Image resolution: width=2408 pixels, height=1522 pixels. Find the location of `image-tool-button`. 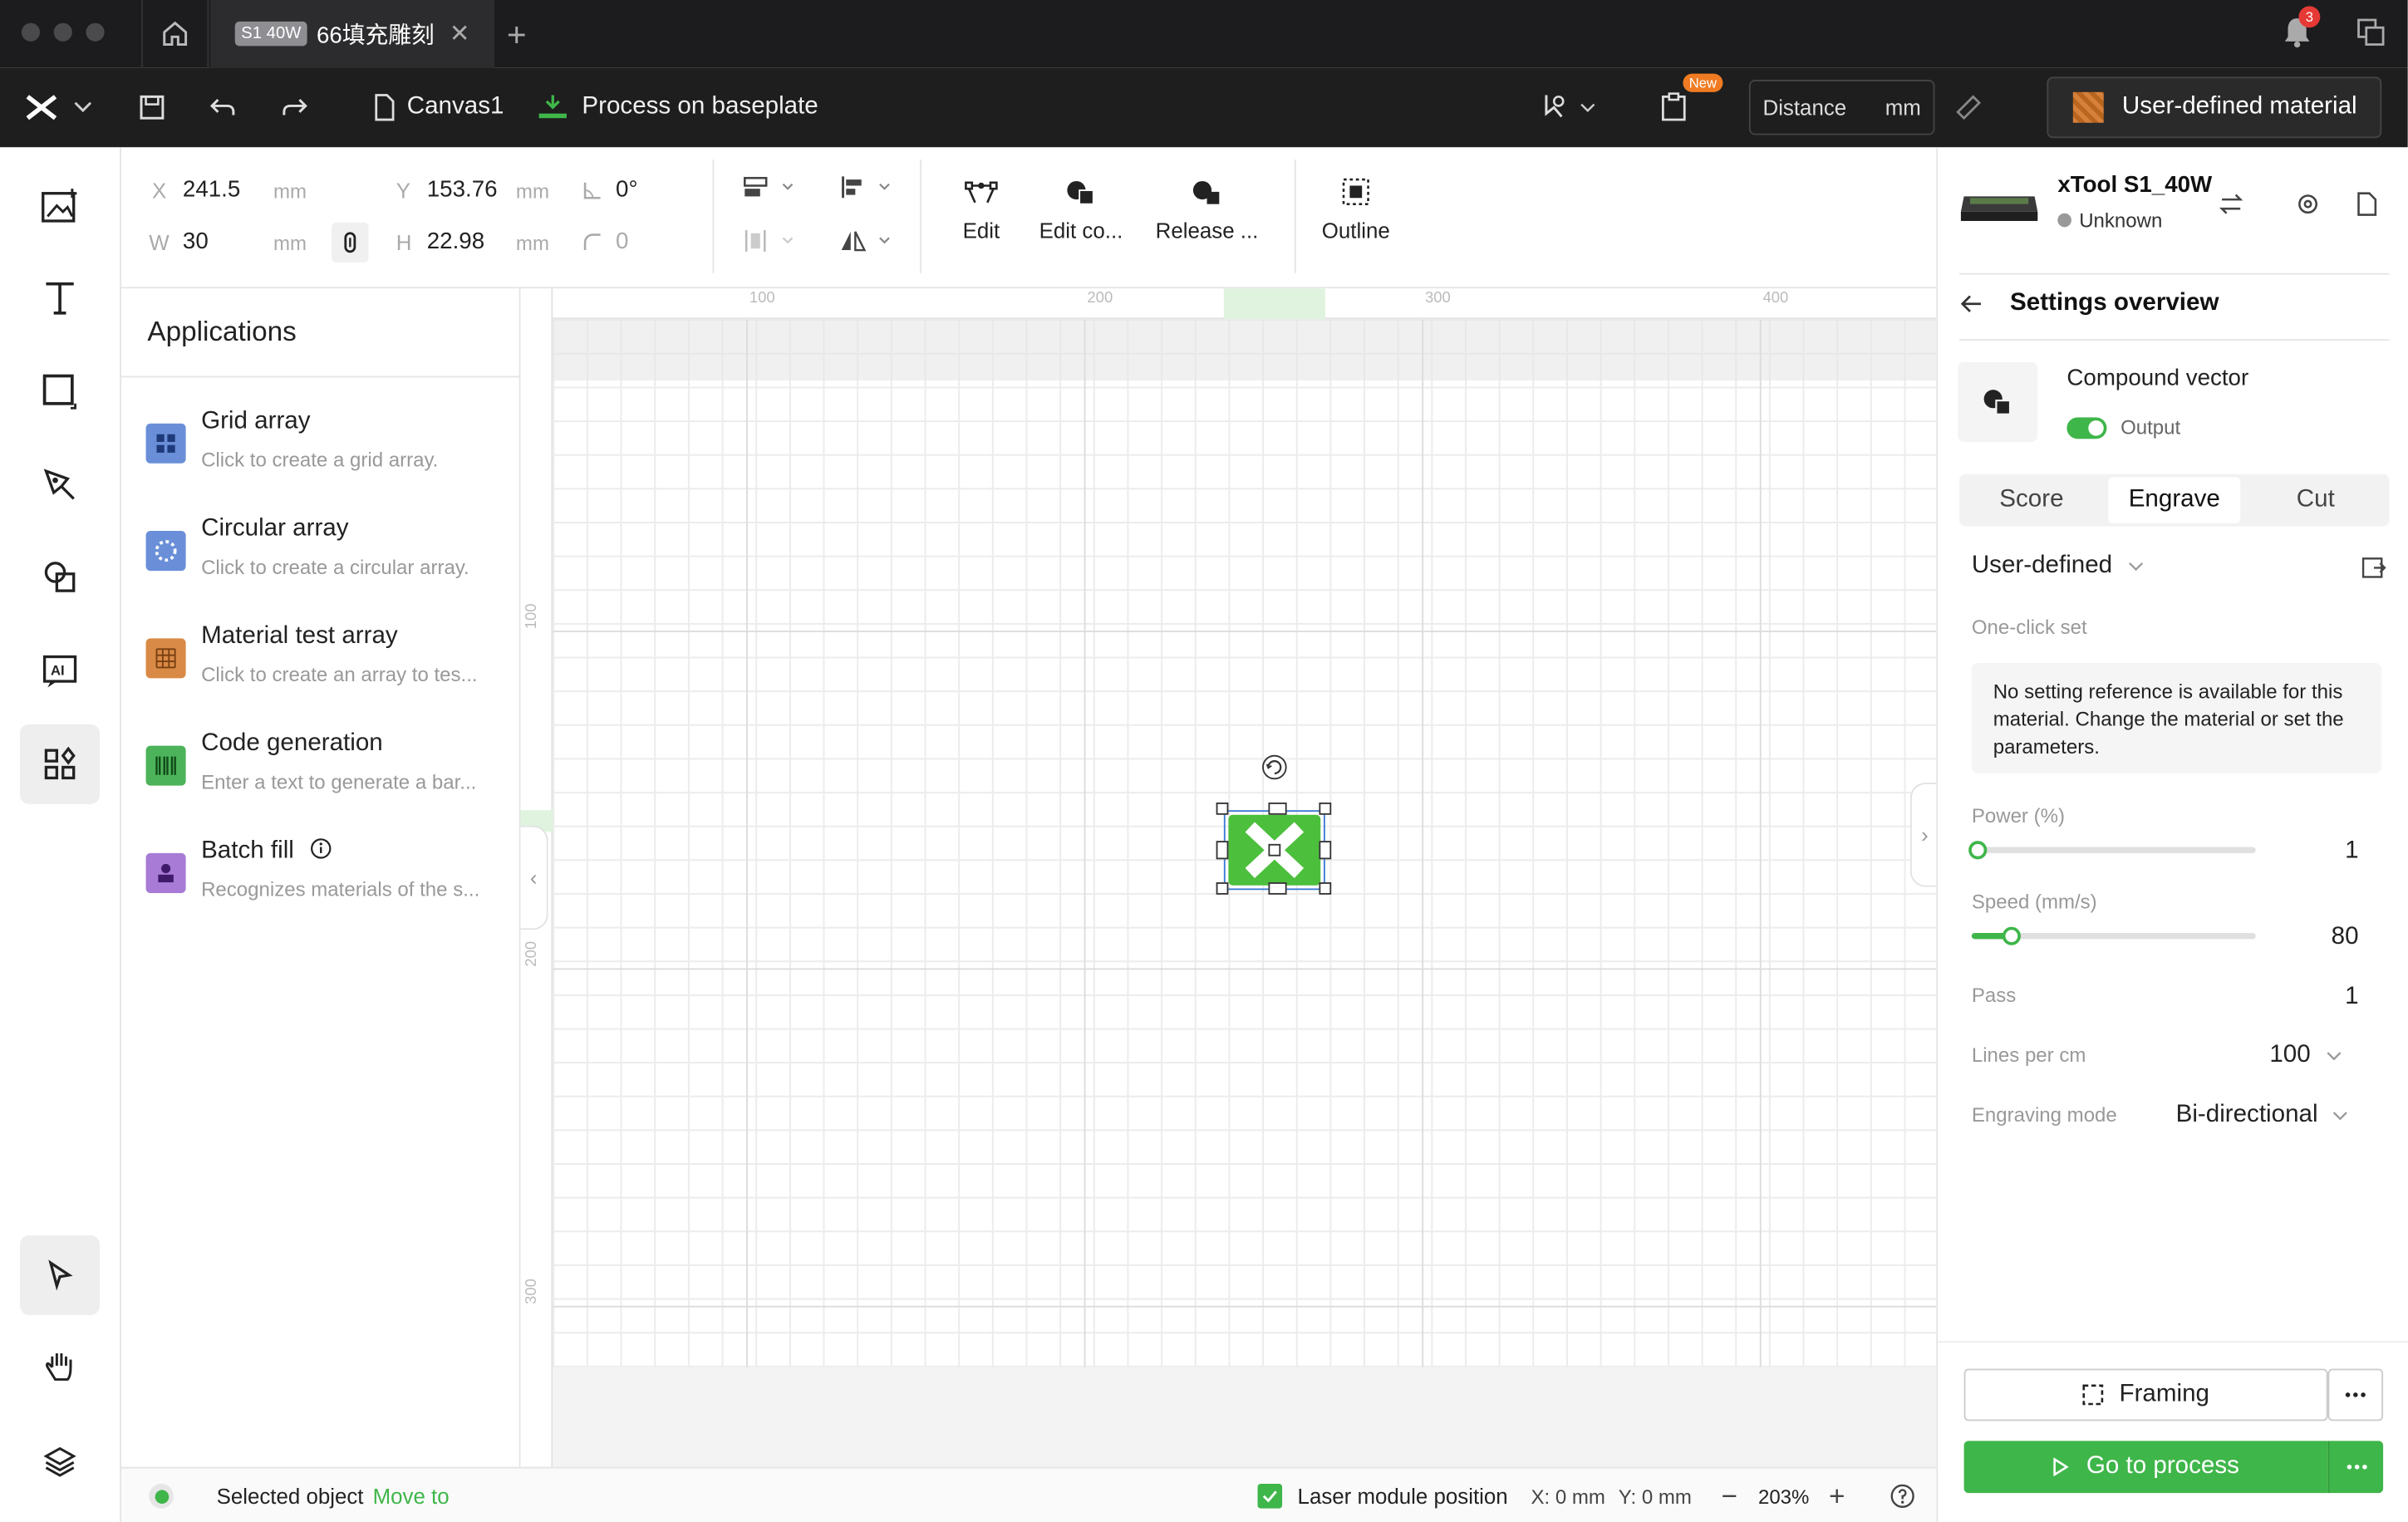

image-tool-button is located at coordinates (60, 205).